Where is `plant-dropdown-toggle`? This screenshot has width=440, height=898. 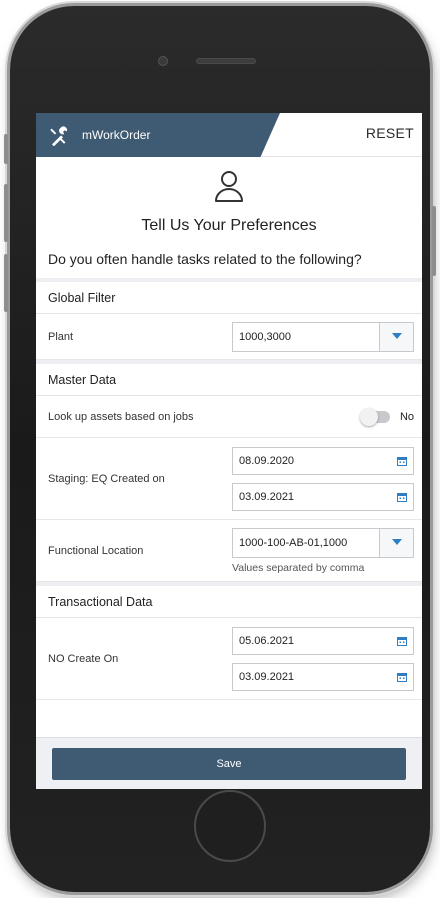
plant-dropdown-toggle is located at coordinates (396, 336).